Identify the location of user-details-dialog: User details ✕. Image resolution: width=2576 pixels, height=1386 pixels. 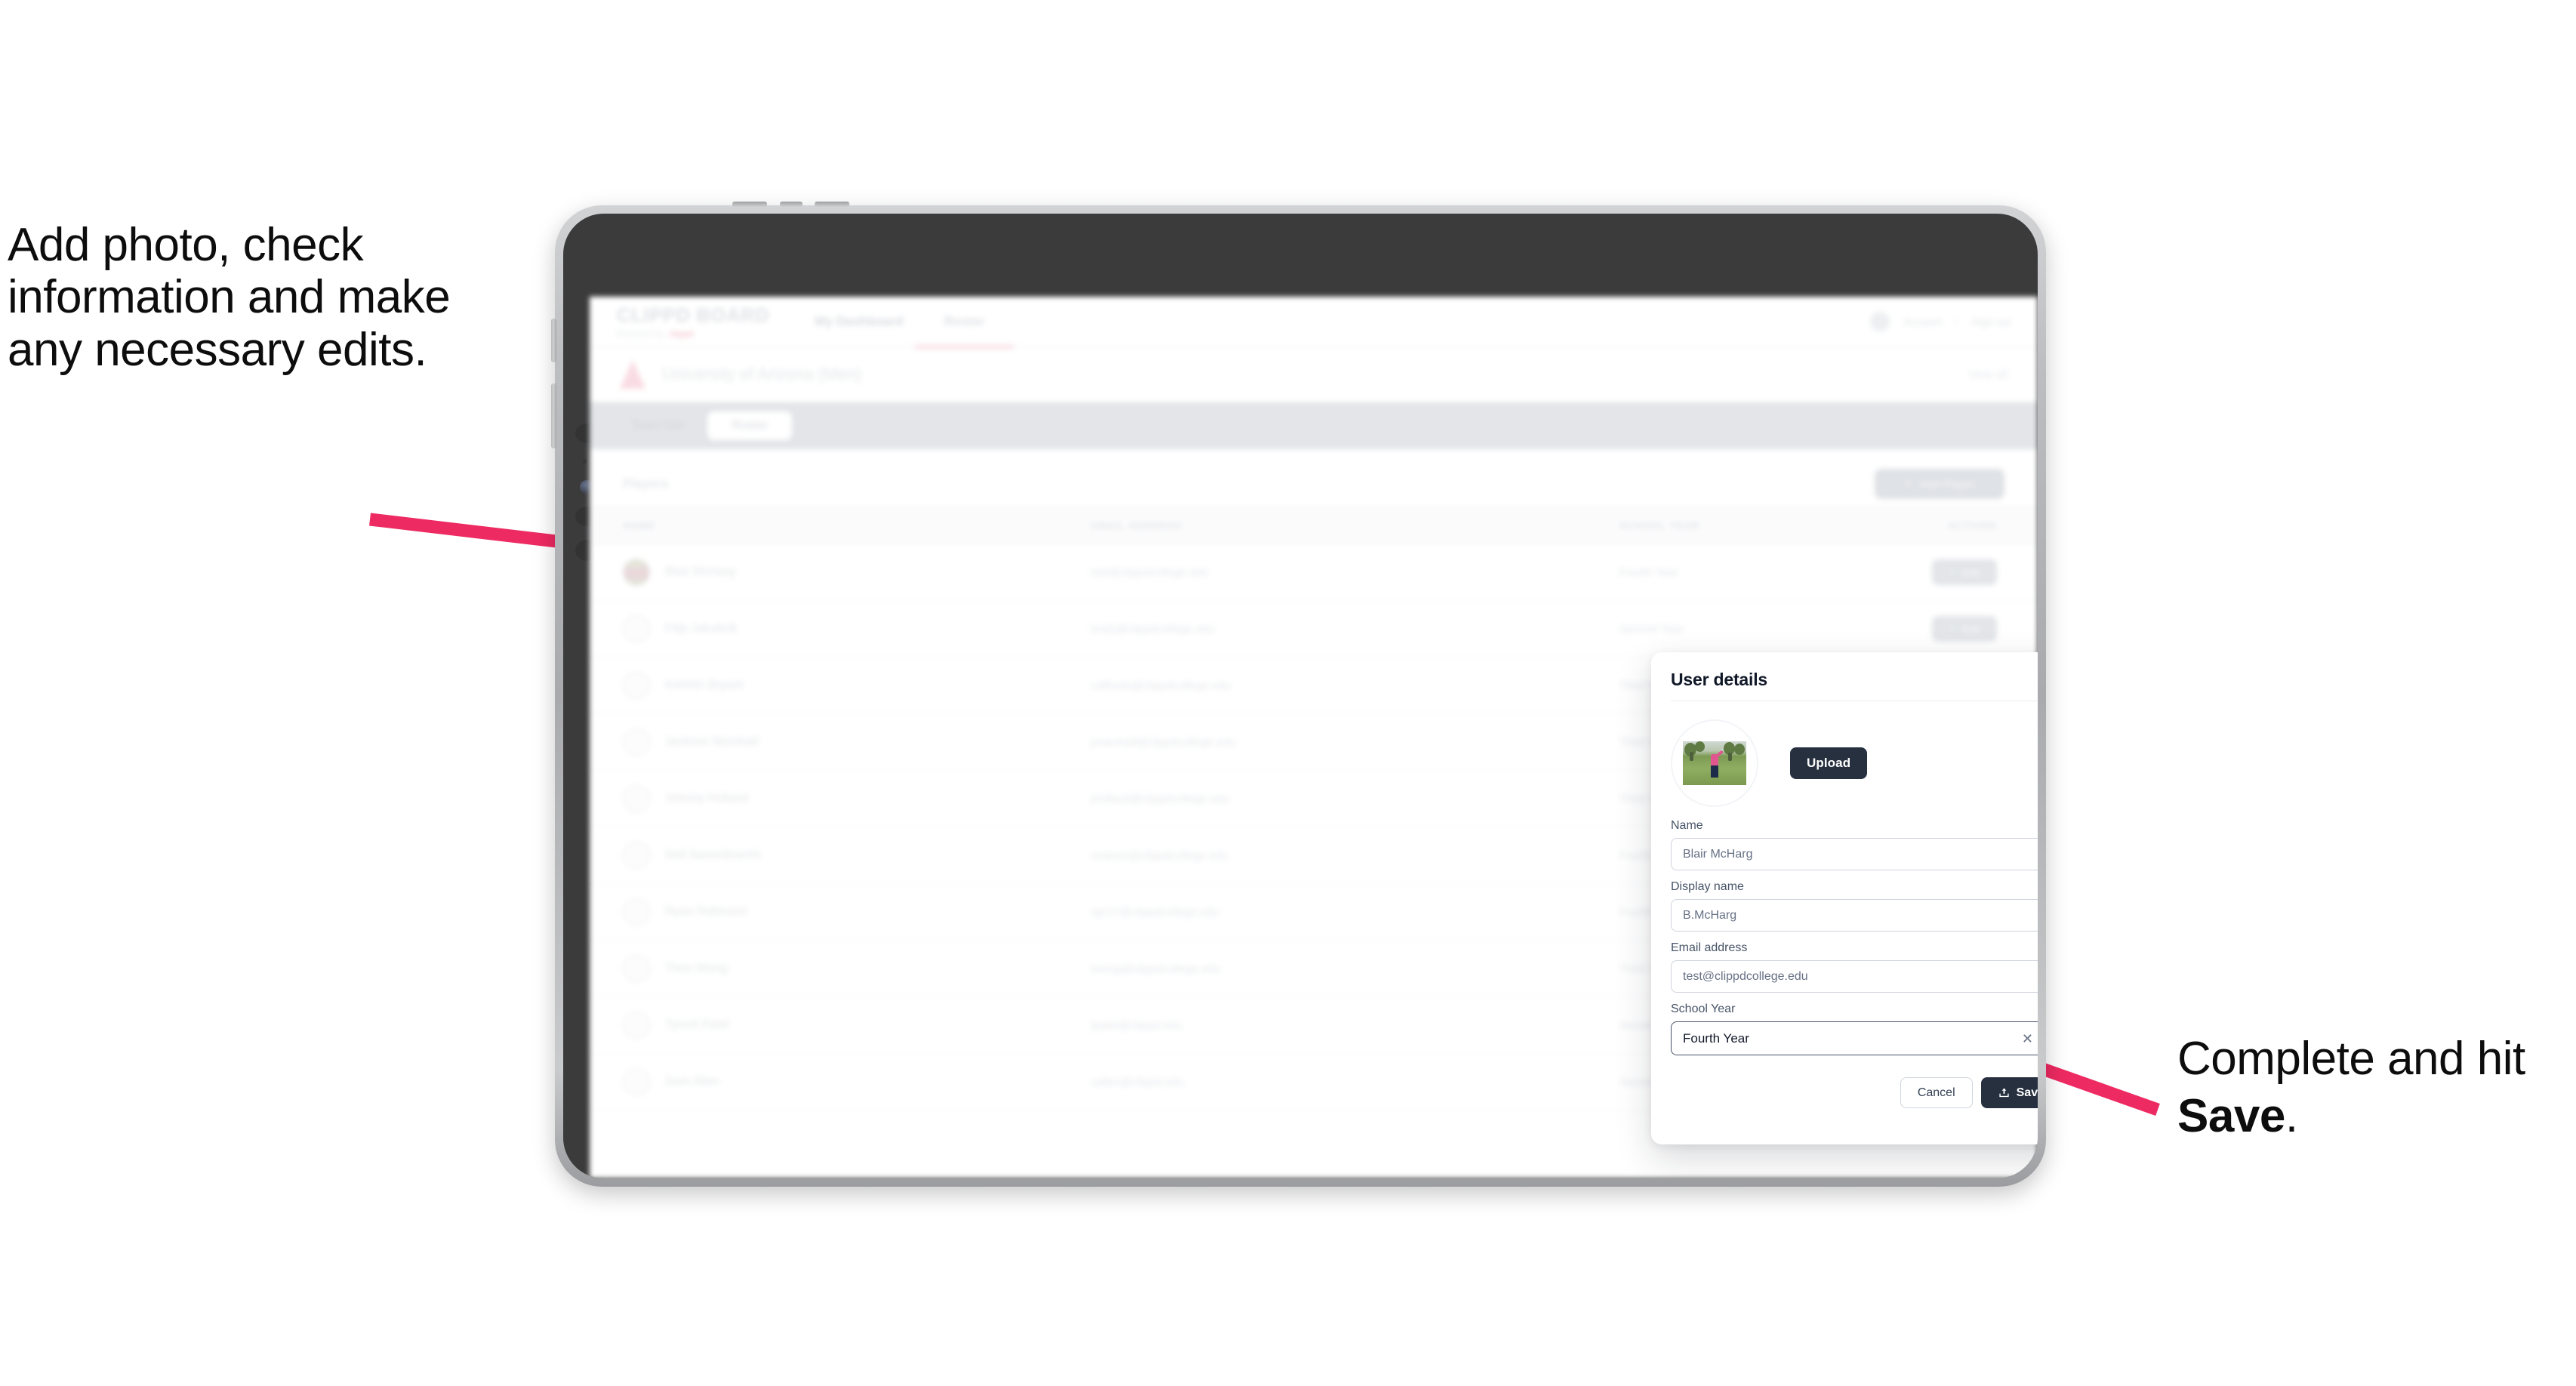
(1844, 898).